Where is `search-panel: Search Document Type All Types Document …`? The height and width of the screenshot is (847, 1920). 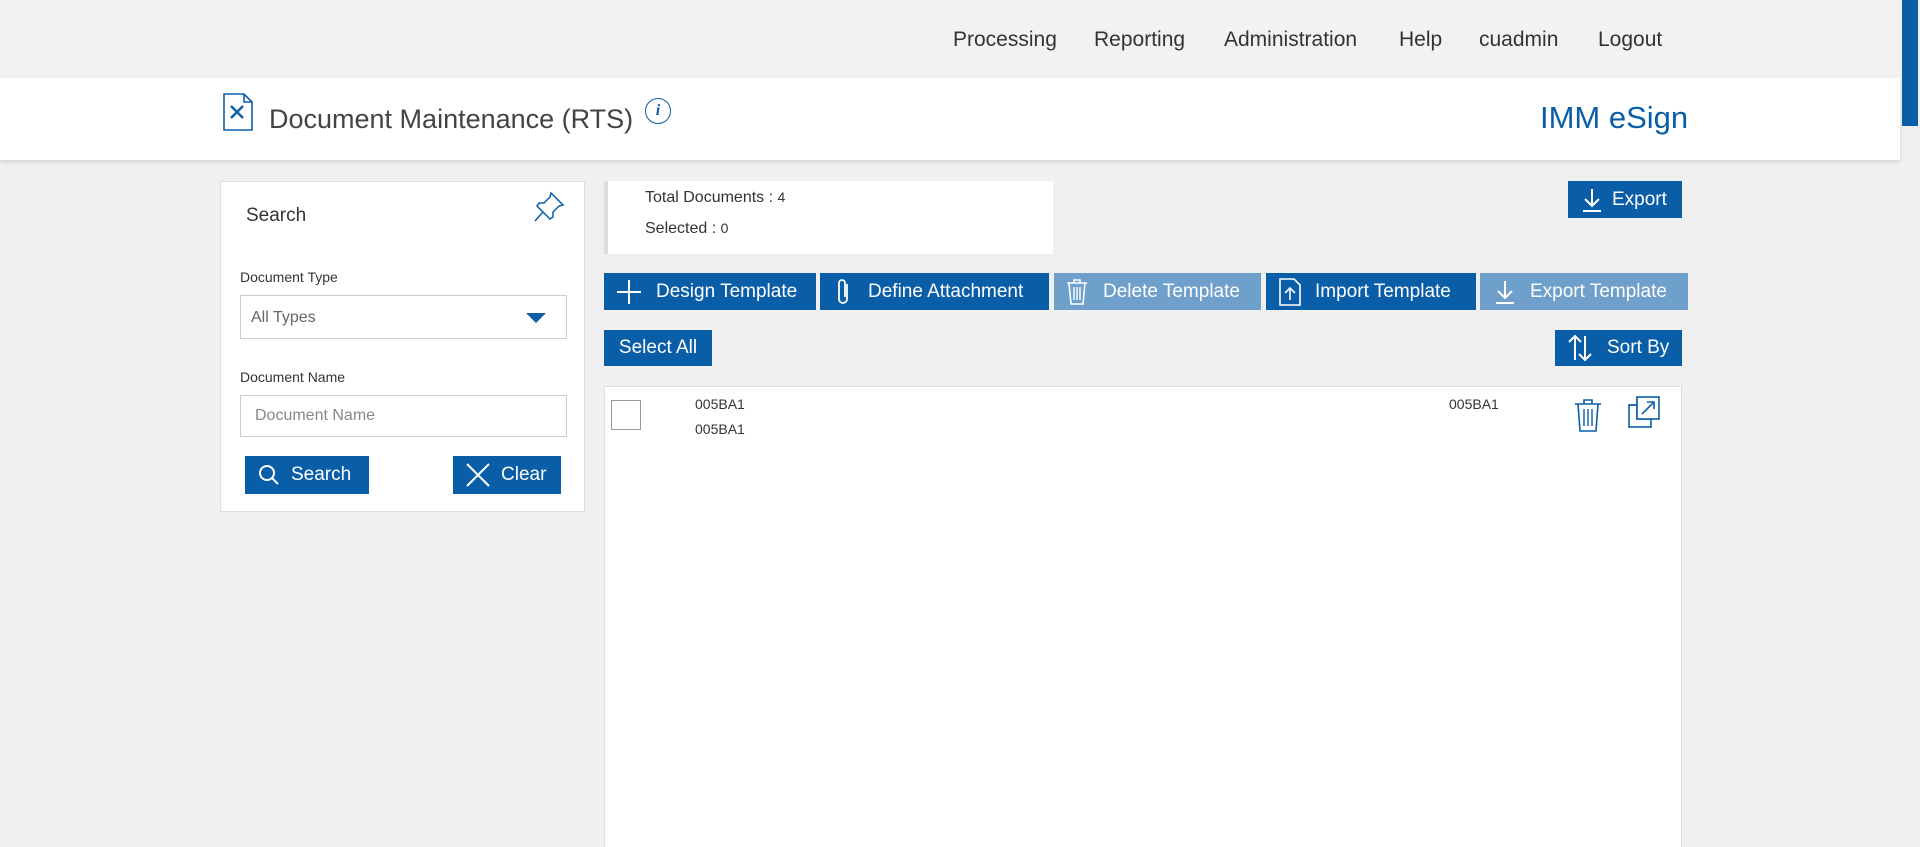 search-panel: Search Document Type All Types Document … is located at coordinates (402, 346).